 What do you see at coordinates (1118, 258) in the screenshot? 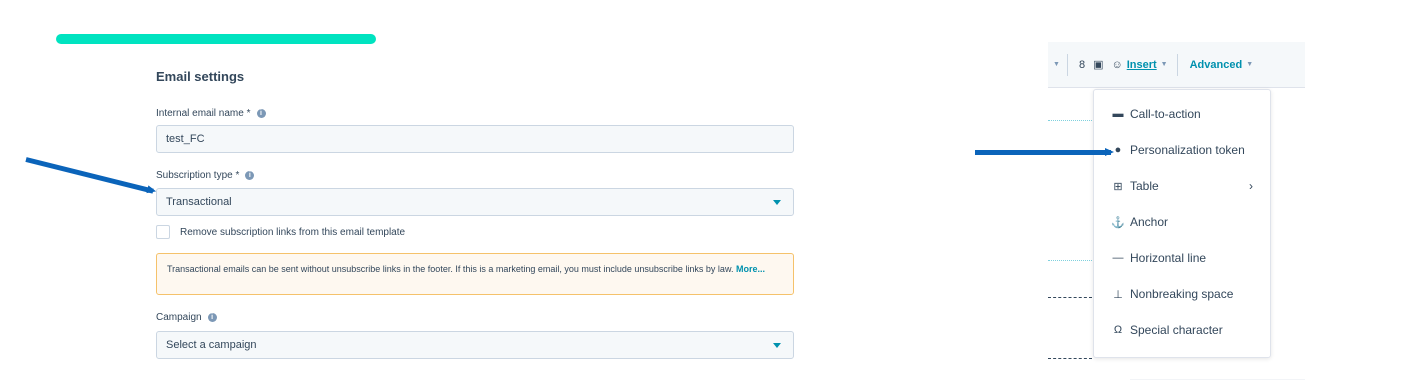
I see `horizontal-line-icon: —` at bounding box center [1118, 258].